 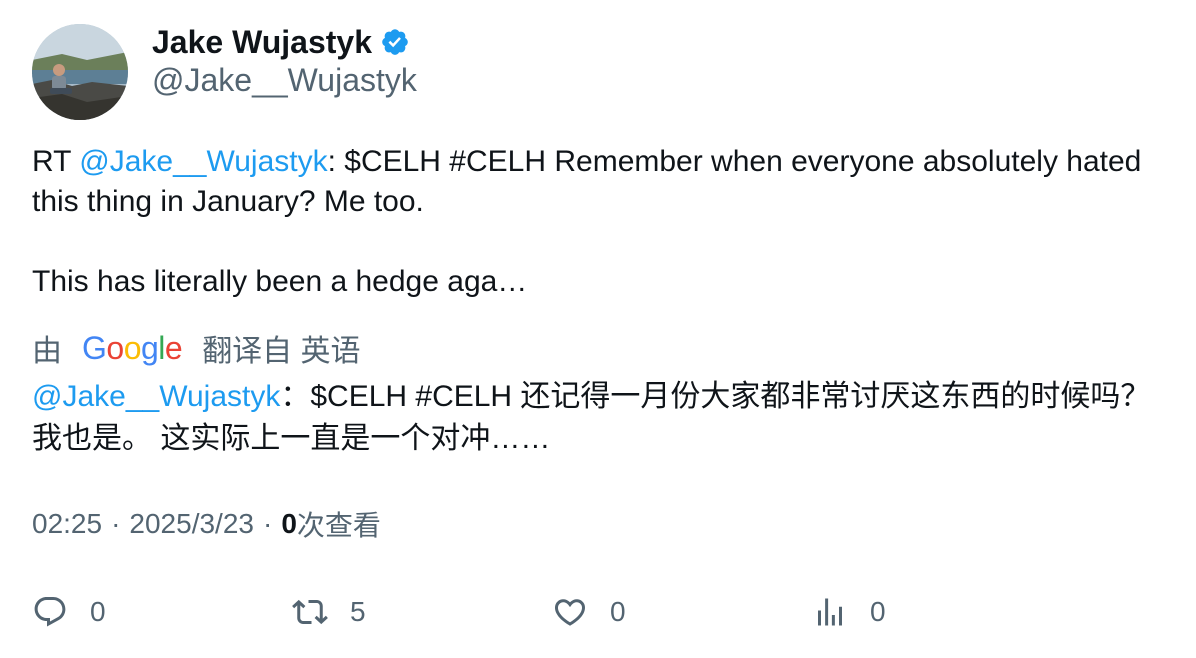 What do you see at coordinates (94, 347) in the screenshot?
I see `google-logo-letter: G` at bounding box center [94, 347].